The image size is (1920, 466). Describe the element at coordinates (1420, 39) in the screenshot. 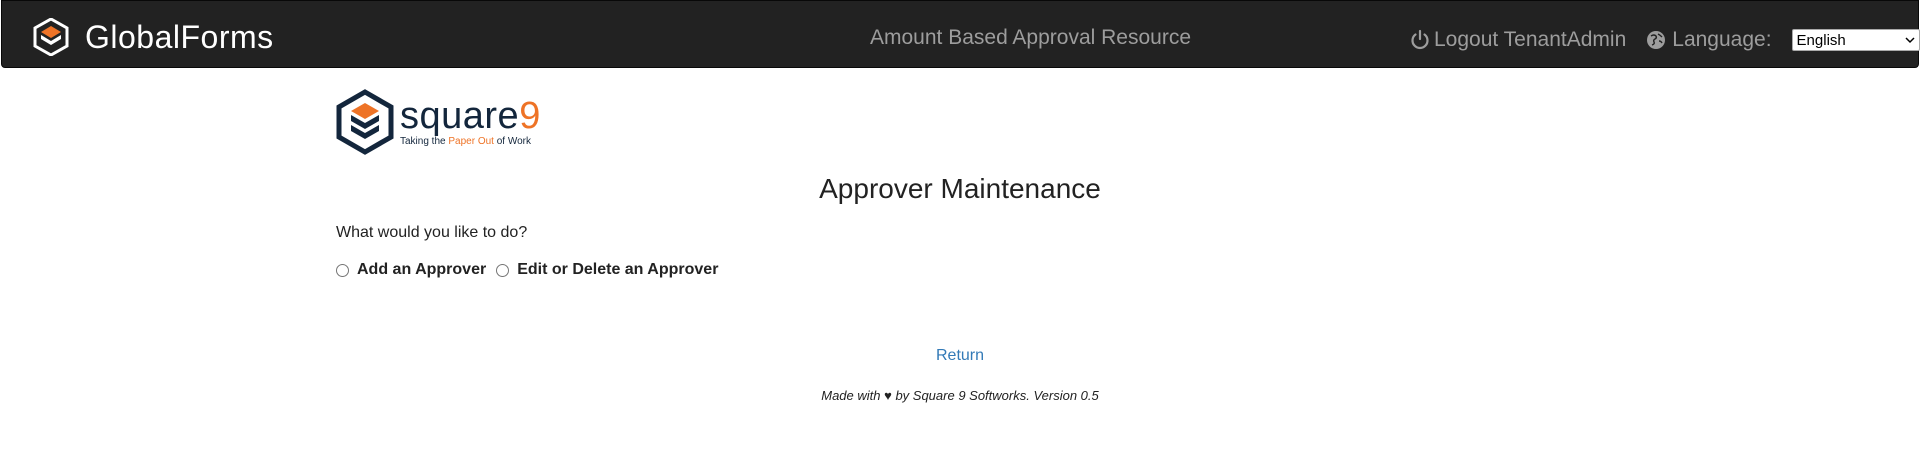

I see `power-icon` at that location.